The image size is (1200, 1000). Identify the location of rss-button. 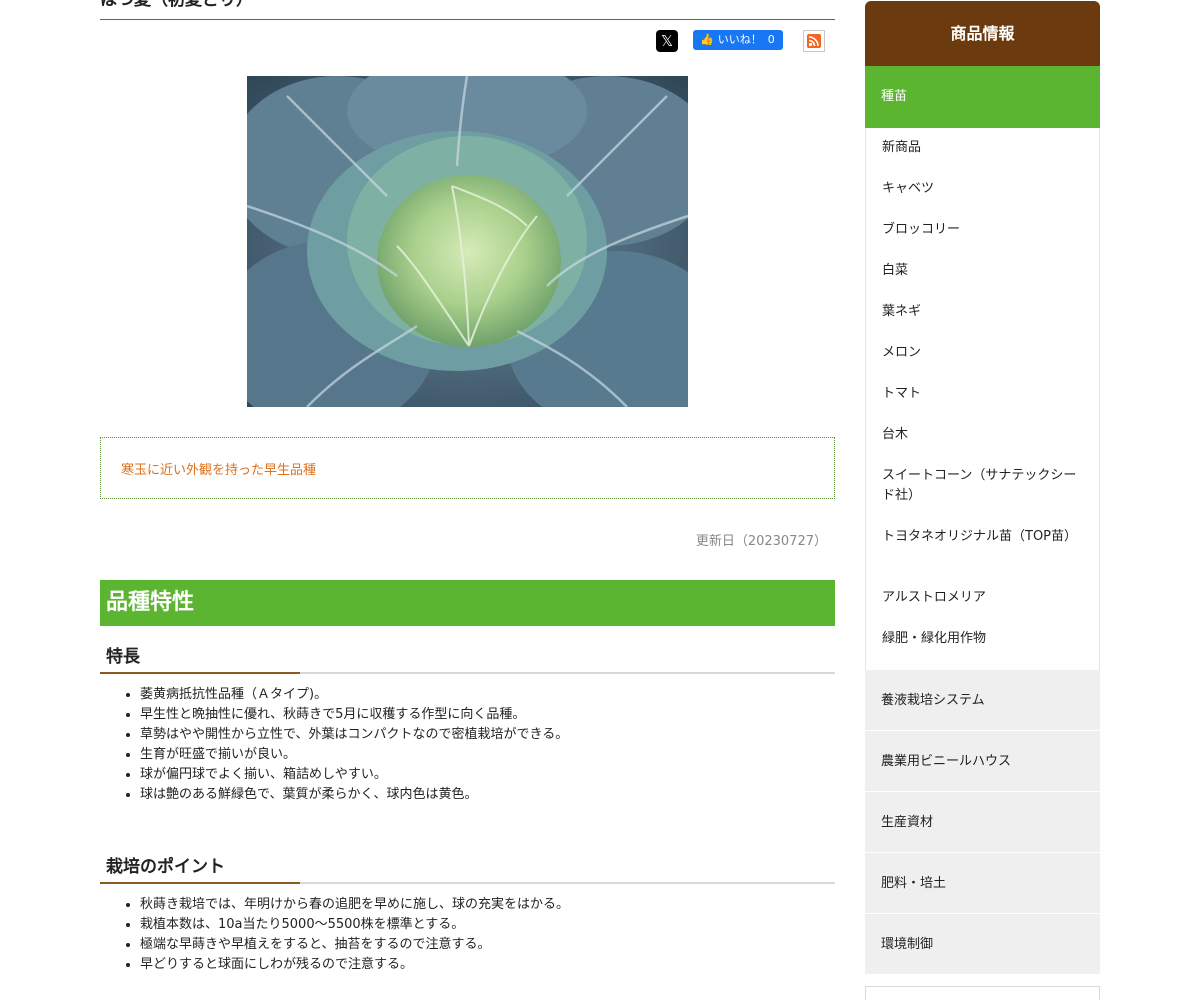
(814, 41).